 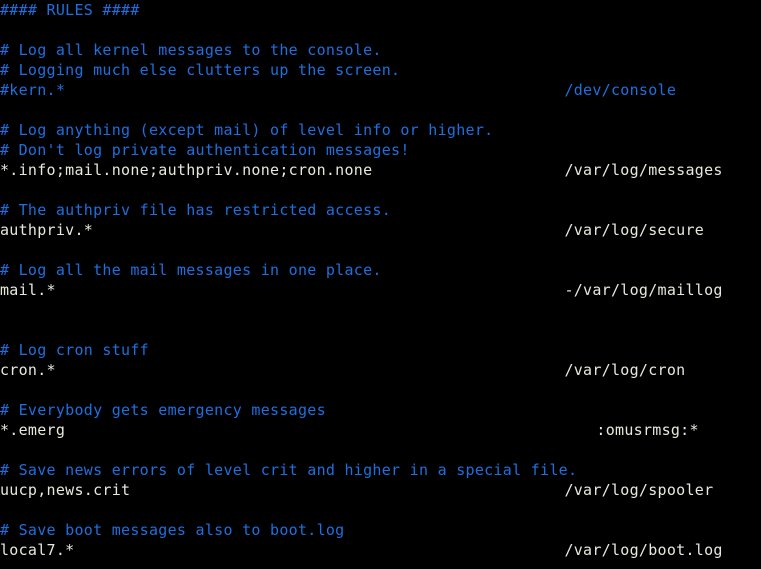 I want to click on rule-target: /var/log/messages, so click(x=643, y=170).